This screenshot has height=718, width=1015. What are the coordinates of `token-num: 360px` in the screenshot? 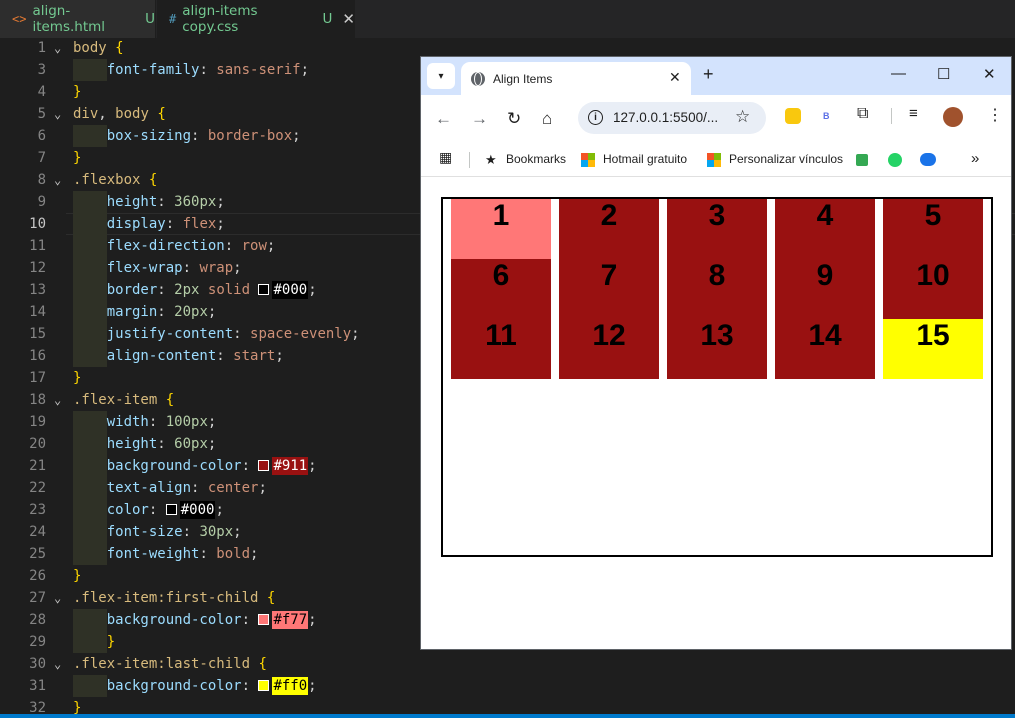 It's located at (195, 202).